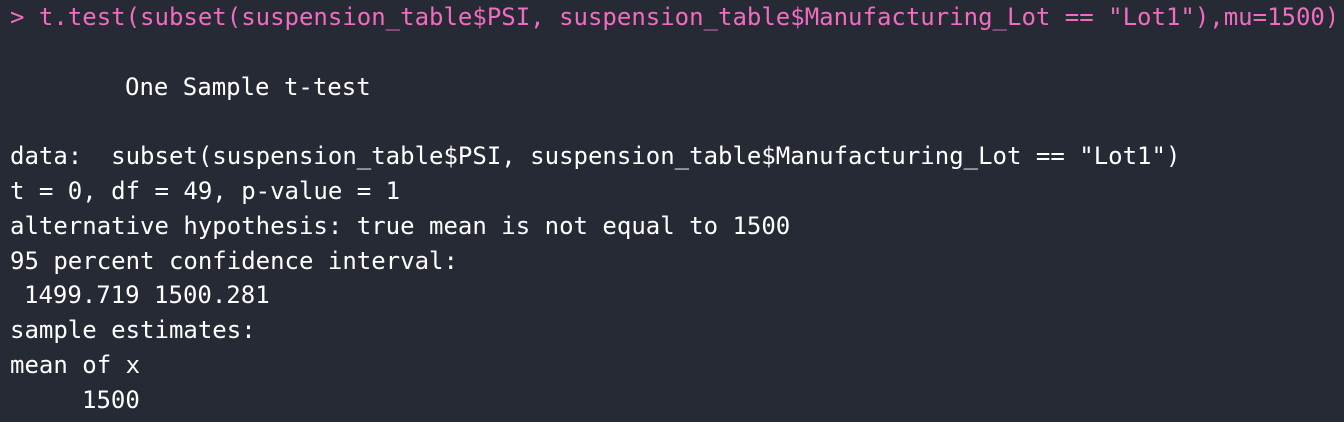 This screenshot has height=422, width=1344. What do you see at coordinates (248, 86) in the screenshot?
I see `test-title: One Sample t-test` at bounding box center [248, 86].